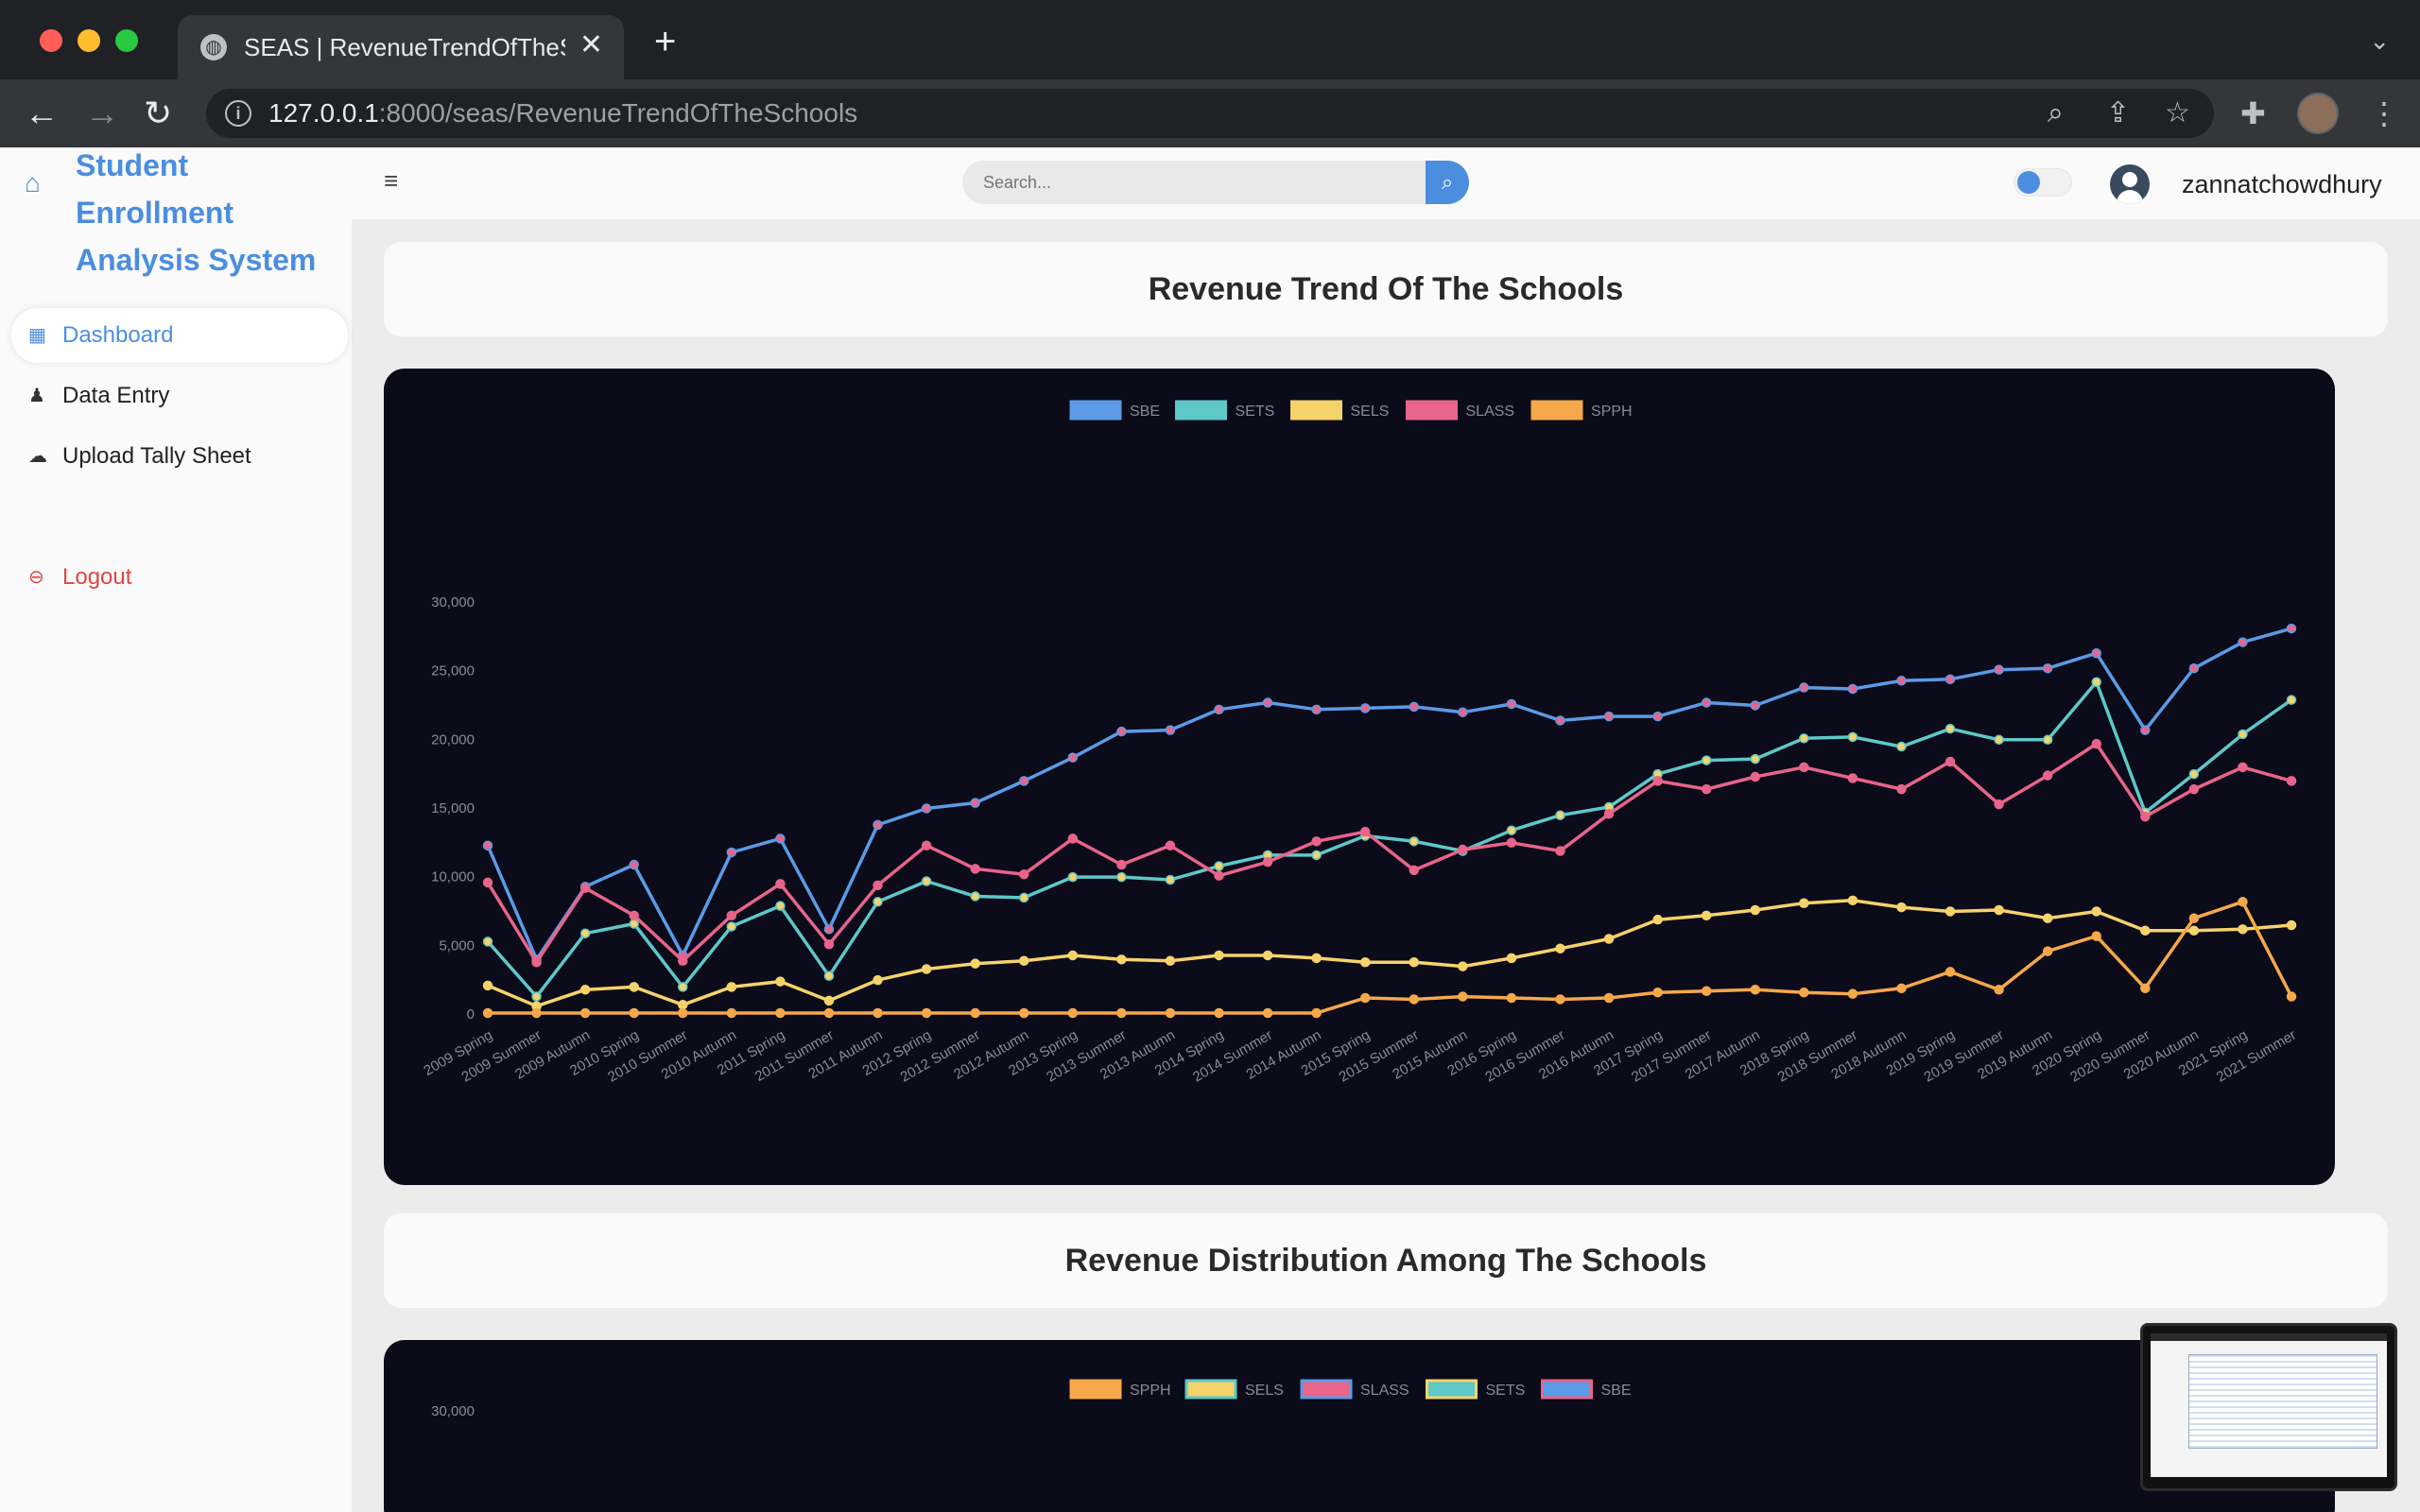 The height and width of the screenshot is (1512, 2420). I want to click on search-input, so click(1194, 182).